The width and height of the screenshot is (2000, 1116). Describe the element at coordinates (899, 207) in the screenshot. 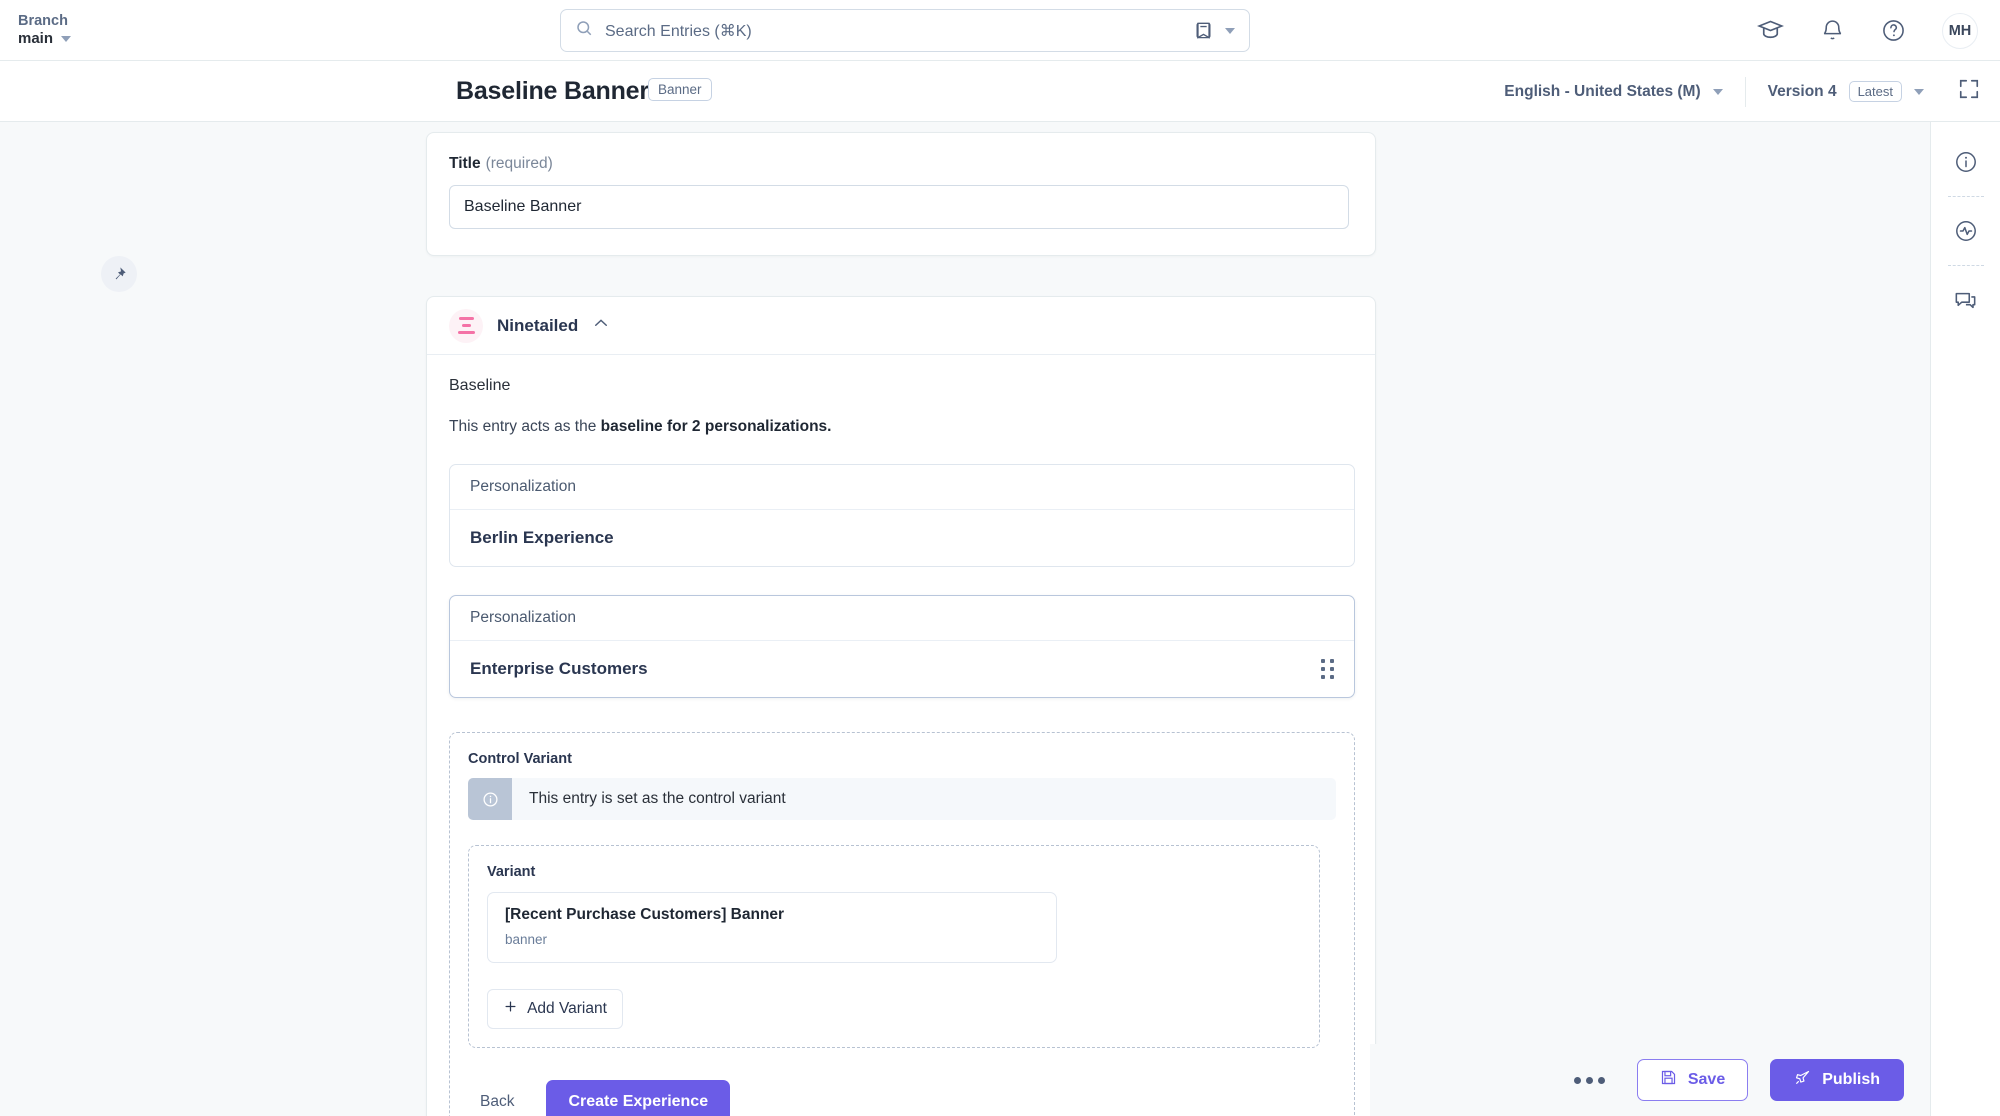

I see `title-input: Baseline Banner` at that location.